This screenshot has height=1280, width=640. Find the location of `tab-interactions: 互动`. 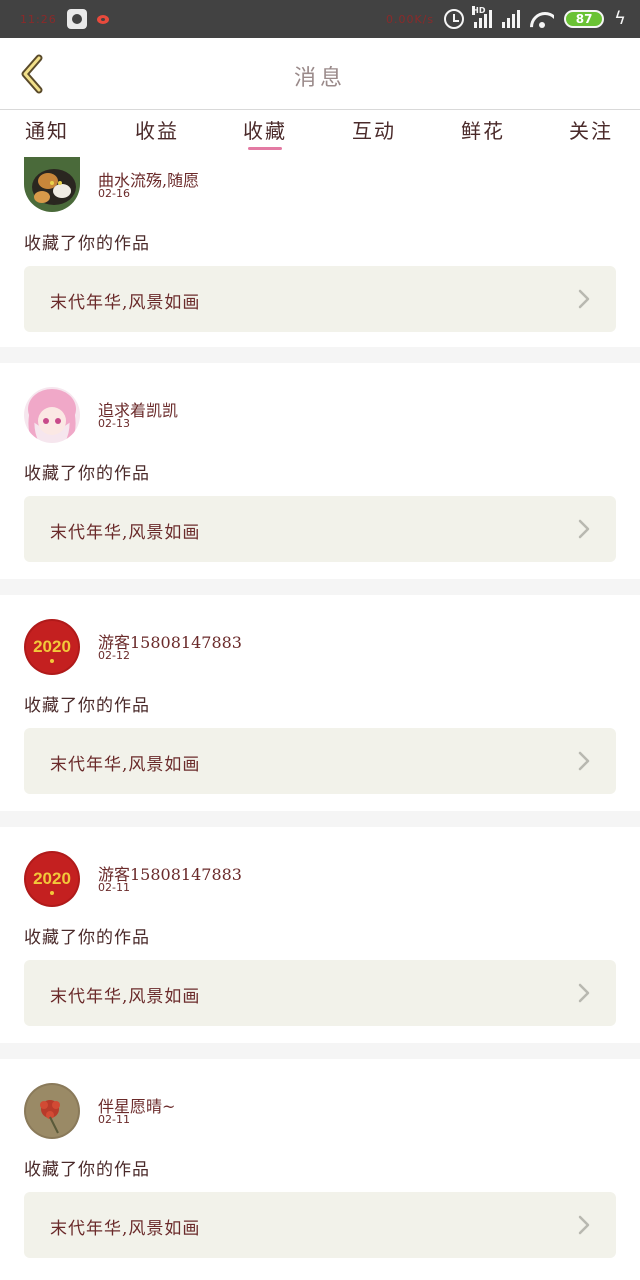

tab-interactions: 互动 is located at coordinates (374, 134).